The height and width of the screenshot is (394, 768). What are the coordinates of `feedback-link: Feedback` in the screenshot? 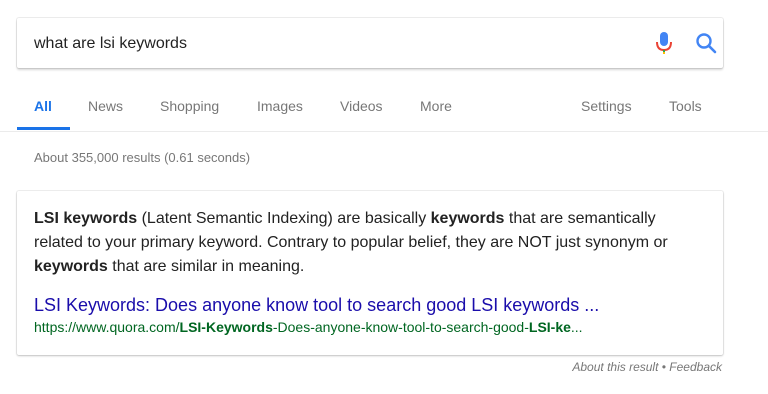 It's located at (695, 367).